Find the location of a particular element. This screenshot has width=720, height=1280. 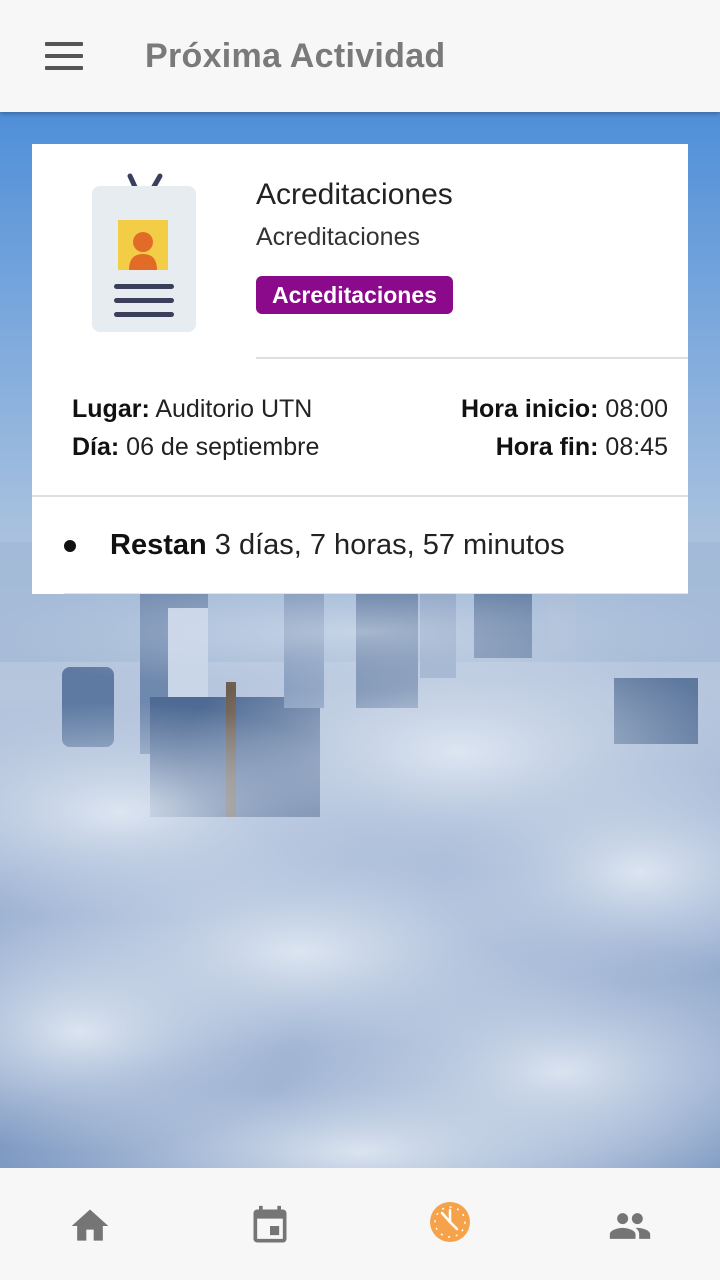

dia-row: Día: 06 de septiembre is located at coordinates (195, 447).